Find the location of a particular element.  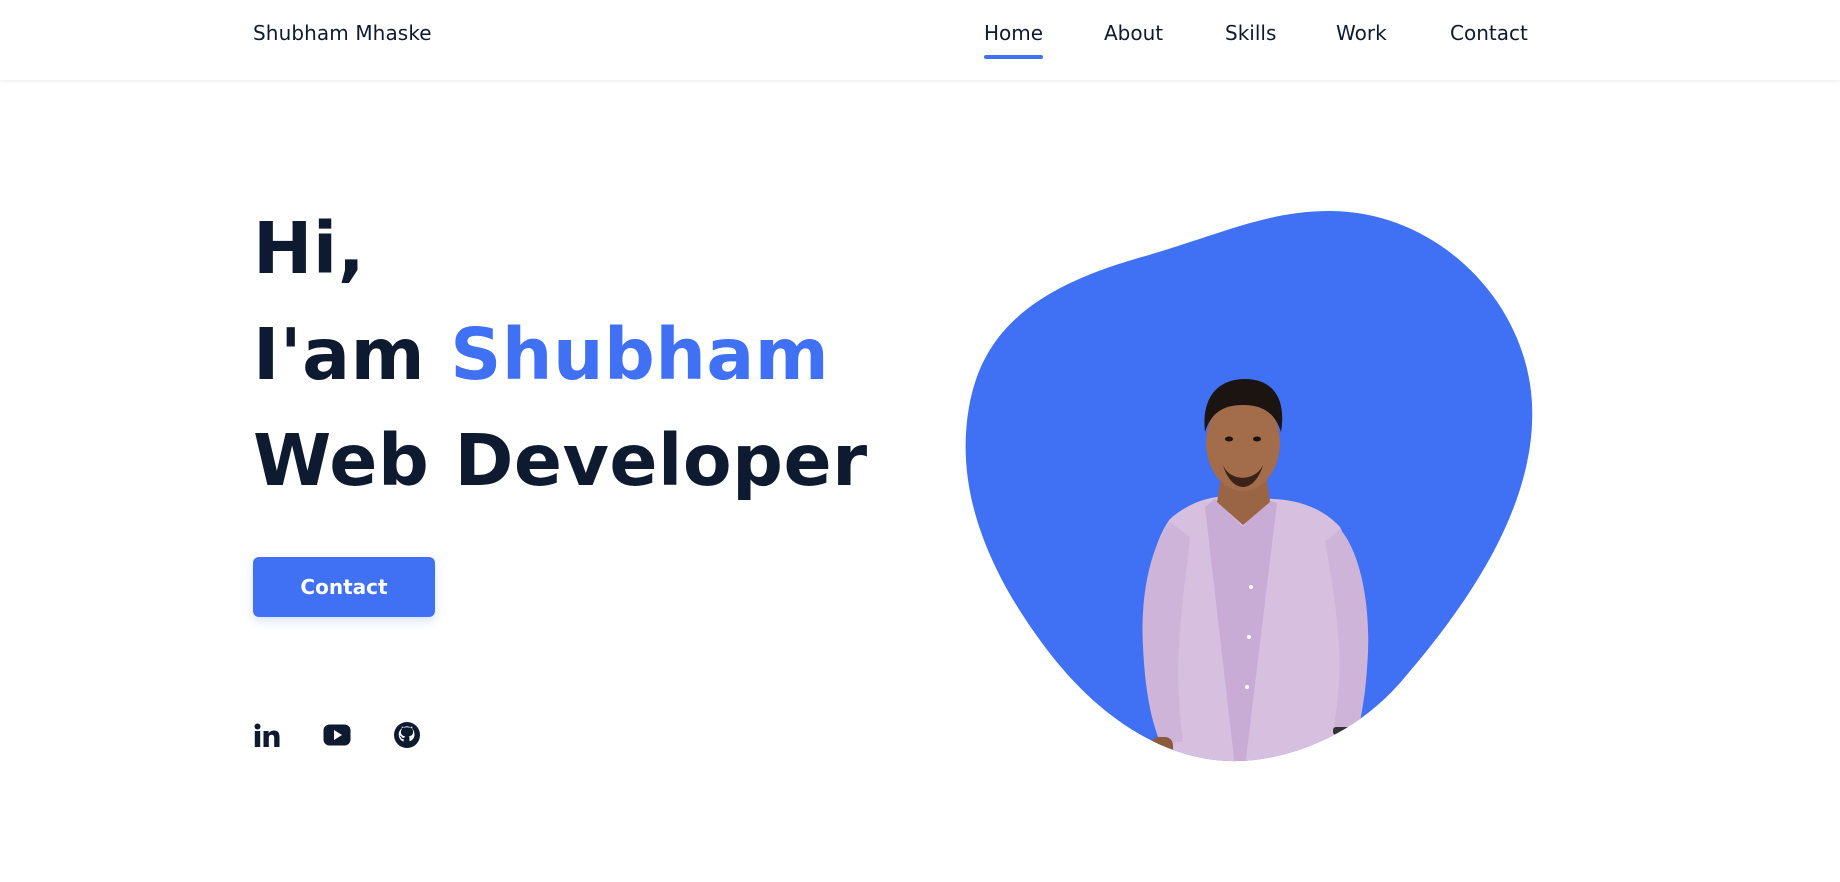

hero-role: Web Developer is located at coordinates (560, 460).